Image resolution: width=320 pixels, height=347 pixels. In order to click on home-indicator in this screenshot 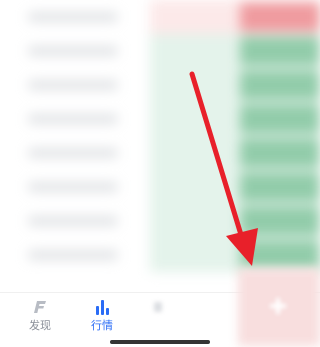, I will do `click(160, 342)`.